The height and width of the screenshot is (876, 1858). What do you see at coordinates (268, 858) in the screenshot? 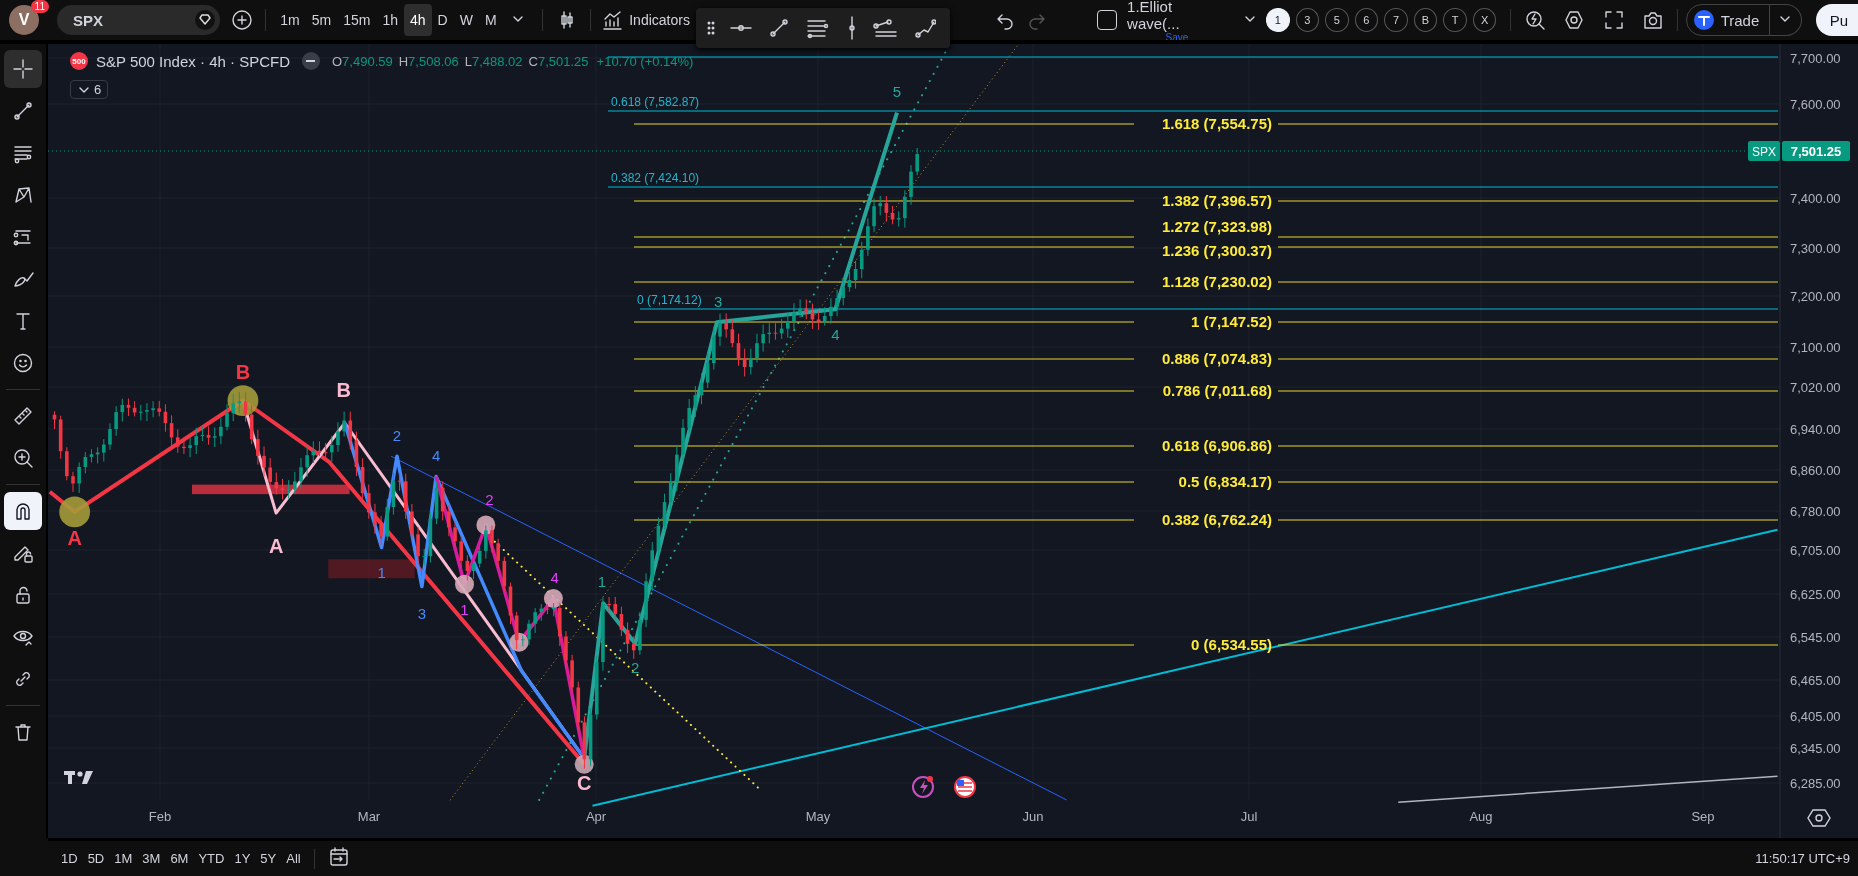
I see `range-button: 5Y` at bounding box center [268, 858].